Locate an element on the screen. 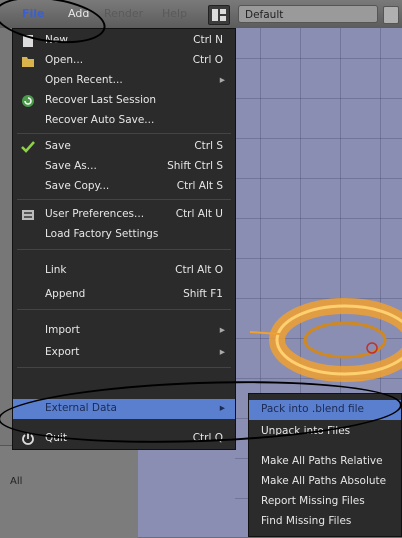 This screenshot has width=402, height=538. outliner-filter-label: All is located at coordinates (16, 481).